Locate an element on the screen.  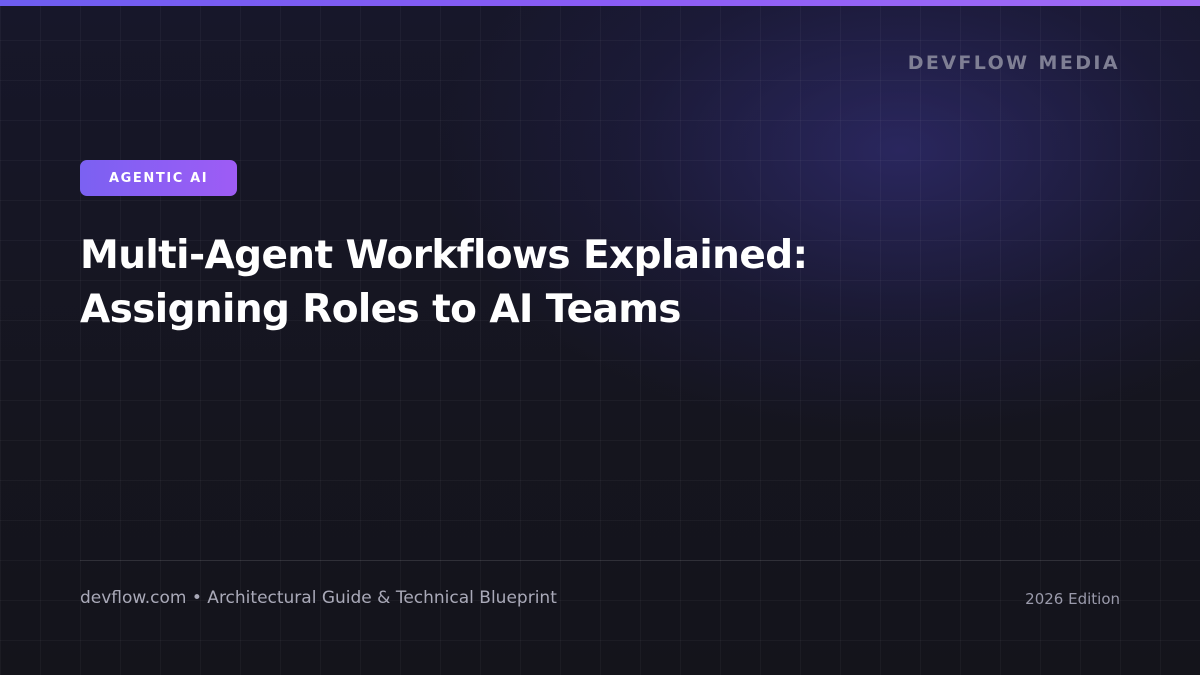
brand-name: DEVFLOW MEDIA is located at coordinates (1013, 63).